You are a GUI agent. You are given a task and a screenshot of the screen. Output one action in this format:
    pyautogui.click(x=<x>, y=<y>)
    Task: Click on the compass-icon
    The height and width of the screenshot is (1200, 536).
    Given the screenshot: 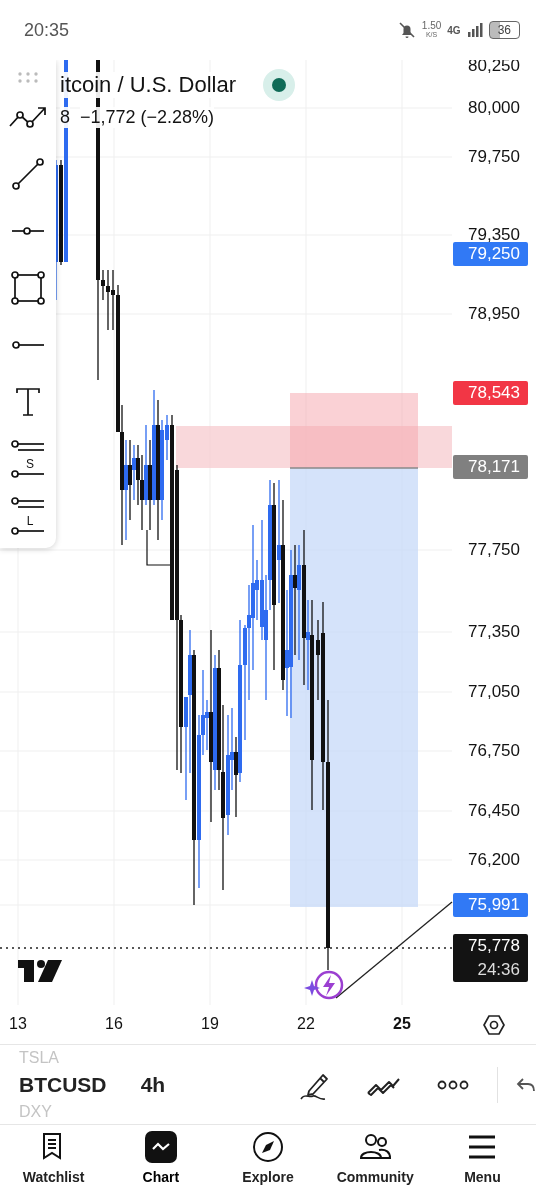 What is the action you would take?
    pyautogui.click(x=268, y=1147)
    